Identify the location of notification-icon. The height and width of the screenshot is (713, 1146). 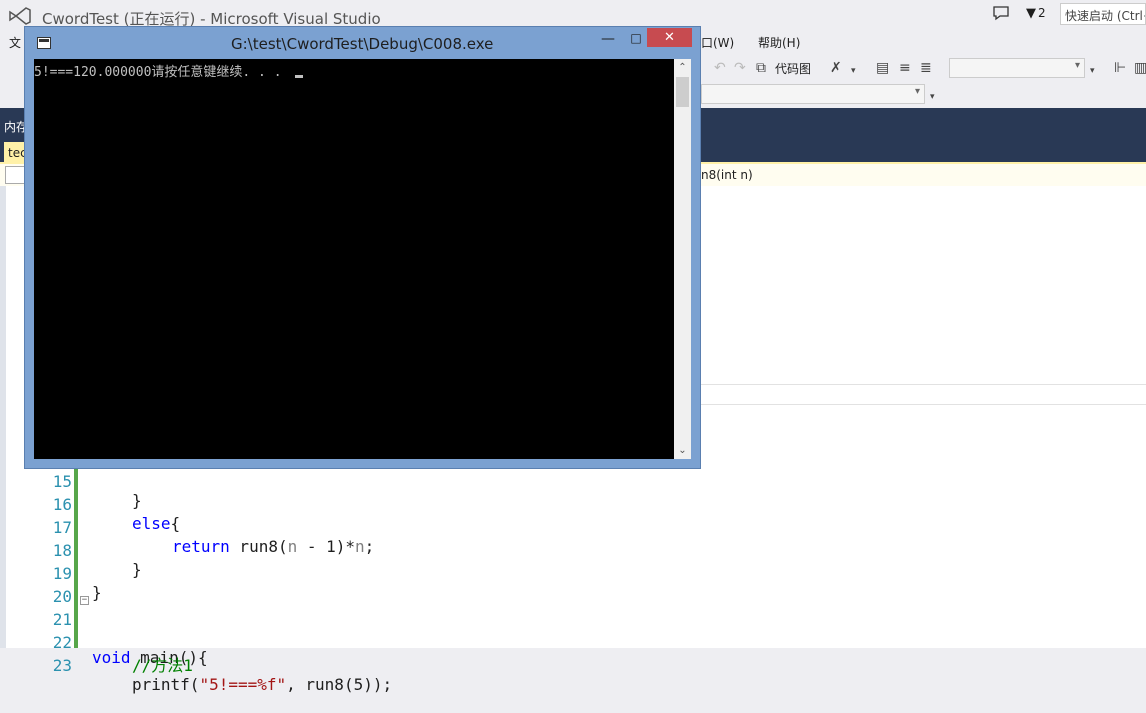
(1001, 13).